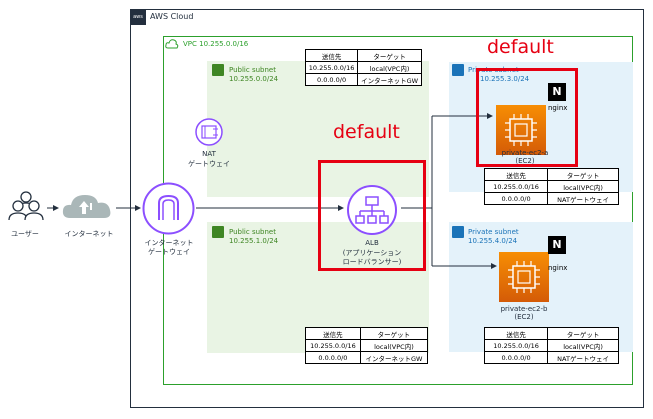 Image resolution: width=653 pixels, height=419 pixels. I want to click on ec2-a-icon, so click(521, 130).